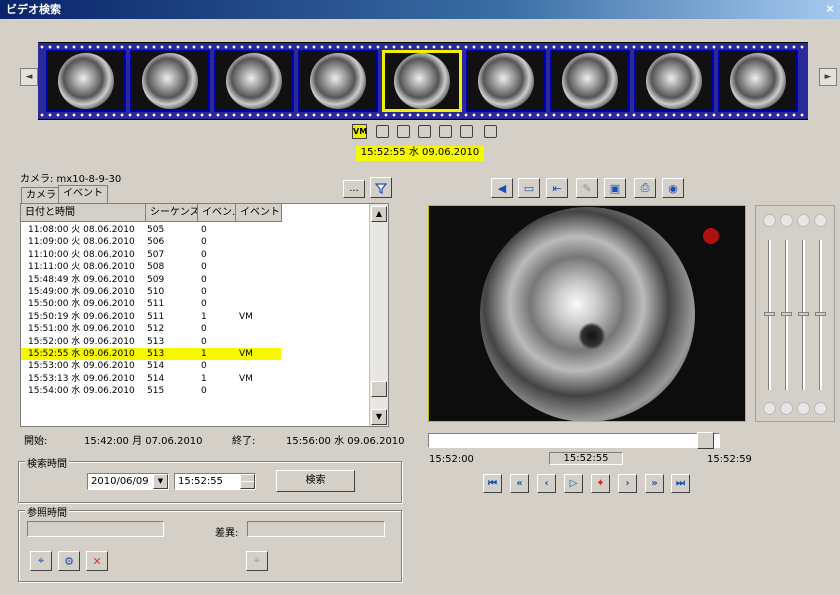 This screenshot has height=595, width=840. Describe the element at coordinates (151, 379) in the screenshot. I see `table-row: 15:53:13 水 09.06.2010 514 1 VM` at that location.